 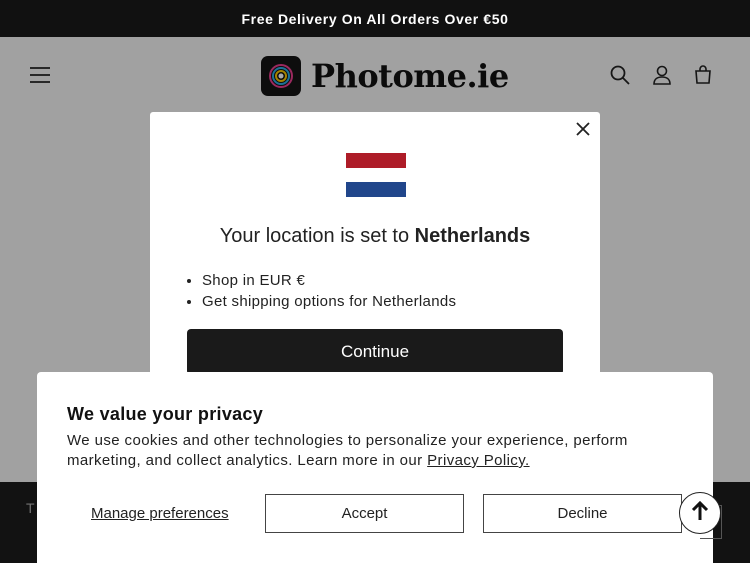 I want to click on location-title: Your location is set to Netherlands, so click(x=375, y=236).